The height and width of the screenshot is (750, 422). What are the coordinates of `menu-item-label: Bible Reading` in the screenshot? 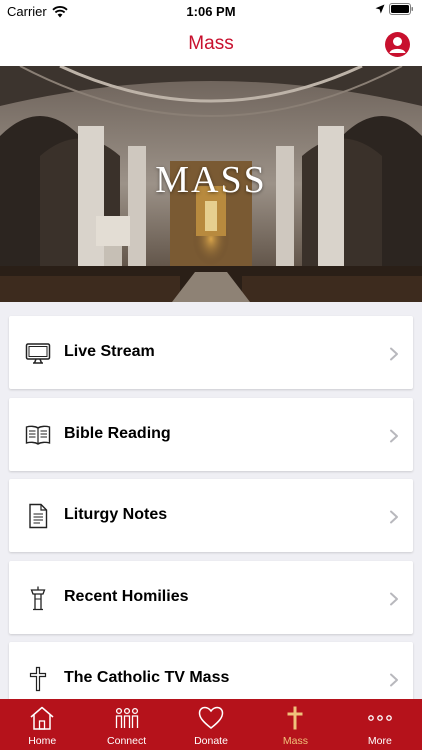 It's located at (117, 433).